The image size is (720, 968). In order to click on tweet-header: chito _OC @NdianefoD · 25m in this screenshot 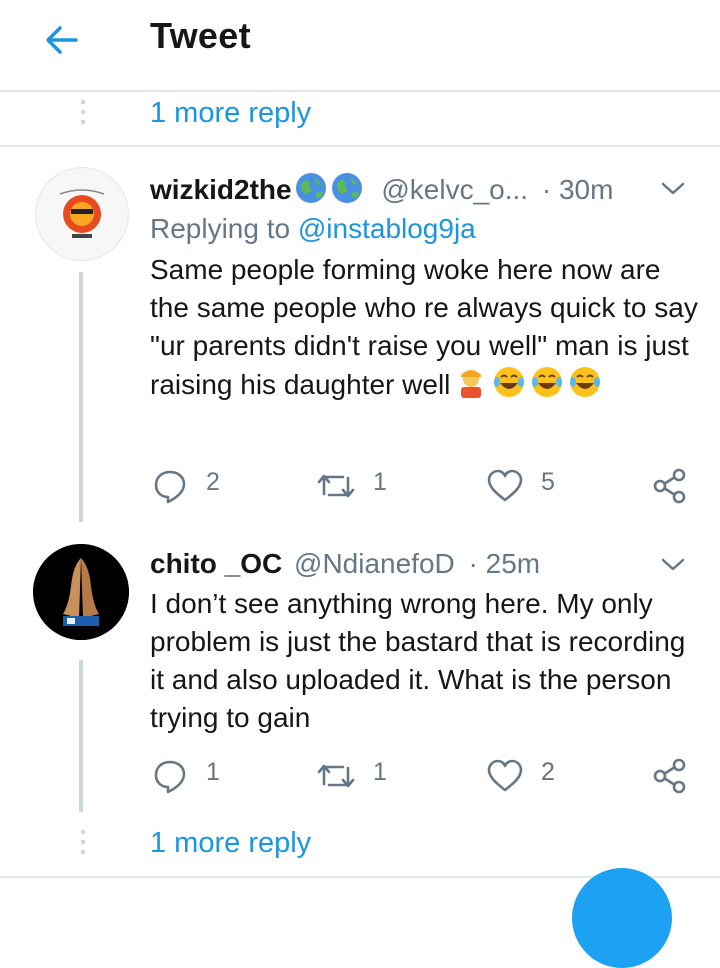, I will do `click(345, 564)`.